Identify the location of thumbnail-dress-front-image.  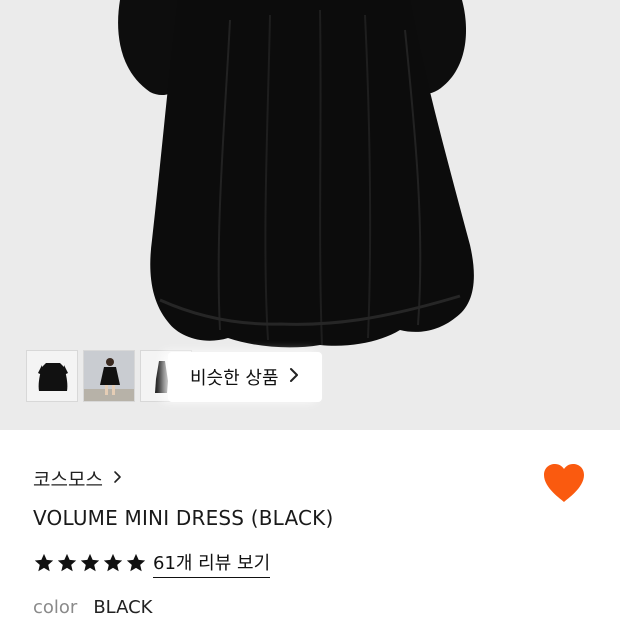
(52, 376).